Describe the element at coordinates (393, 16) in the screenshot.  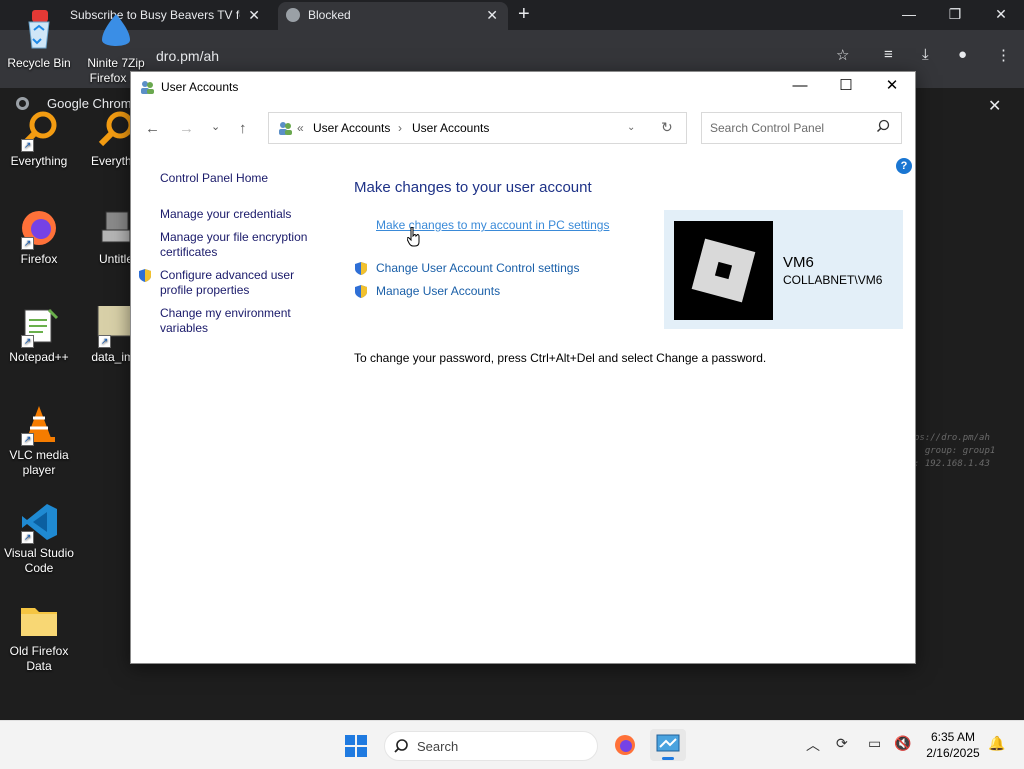
I see `browser-tab-2: Blocked ✕` at that location.